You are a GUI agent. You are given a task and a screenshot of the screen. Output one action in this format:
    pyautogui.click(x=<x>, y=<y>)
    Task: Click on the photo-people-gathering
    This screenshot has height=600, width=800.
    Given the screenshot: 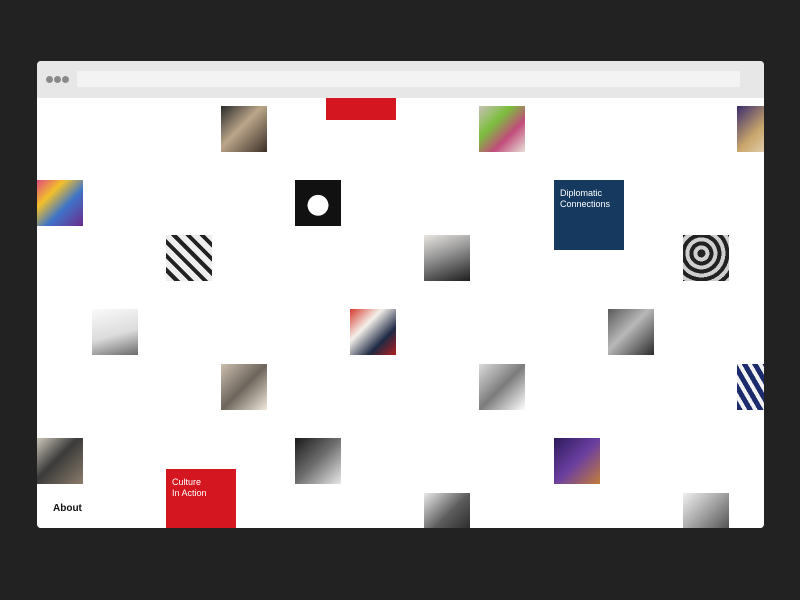 What is the action you would take?
    pyautogui.click(x=631, y=332)
    